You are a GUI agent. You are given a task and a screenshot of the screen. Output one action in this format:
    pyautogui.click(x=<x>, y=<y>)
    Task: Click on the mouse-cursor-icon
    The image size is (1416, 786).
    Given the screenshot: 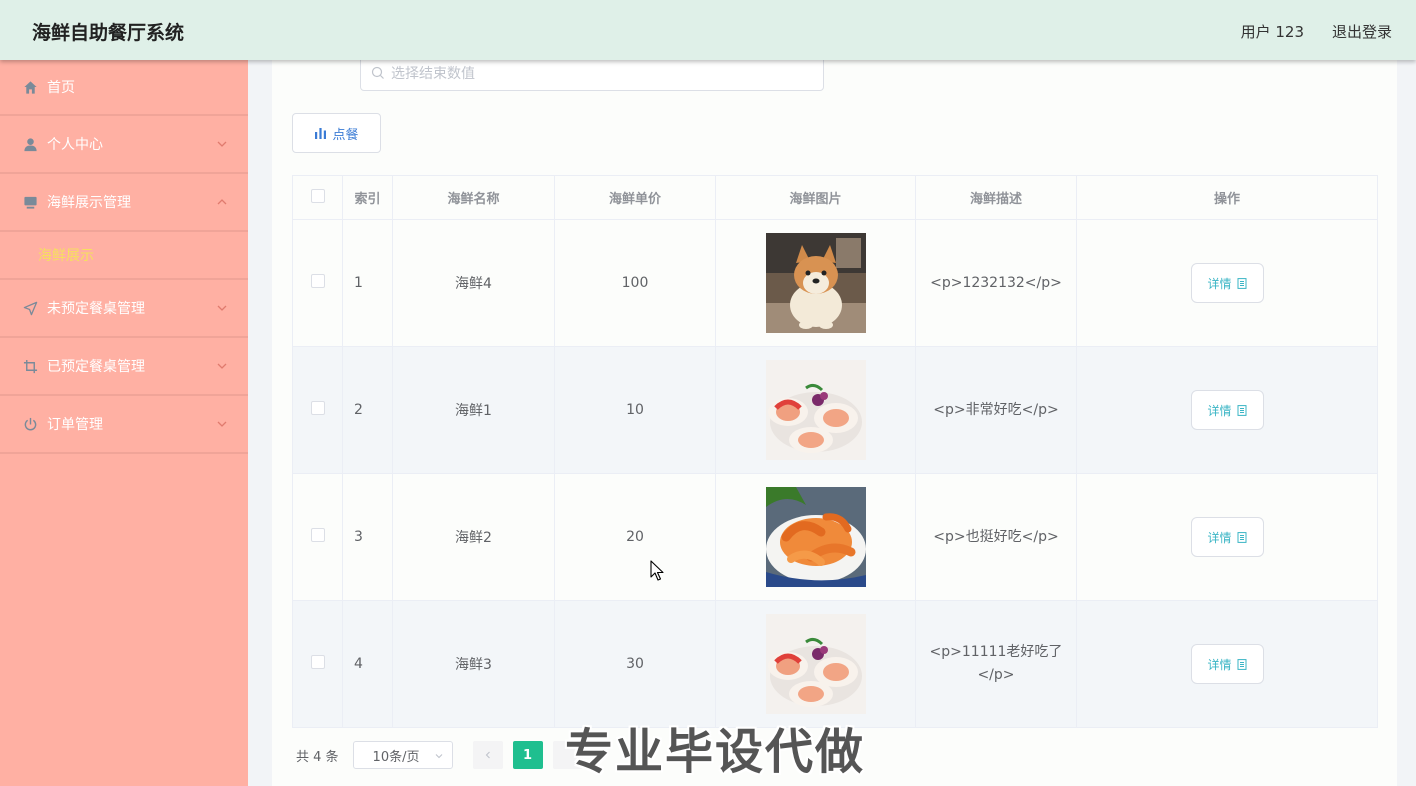 What is the action you would take?
    pyautogui.click(x=657, y=570)
    